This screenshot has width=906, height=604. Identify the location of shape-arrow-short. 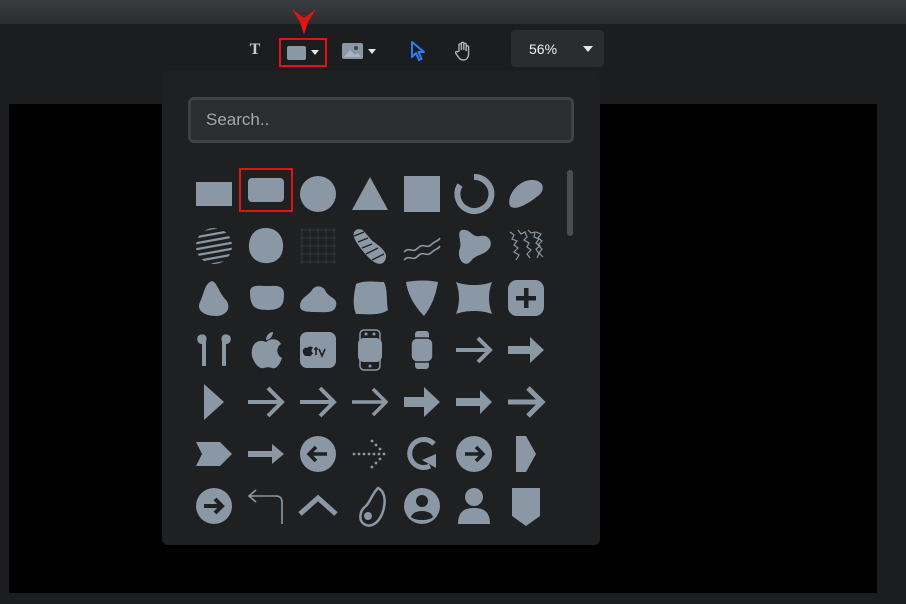
(266, 454).